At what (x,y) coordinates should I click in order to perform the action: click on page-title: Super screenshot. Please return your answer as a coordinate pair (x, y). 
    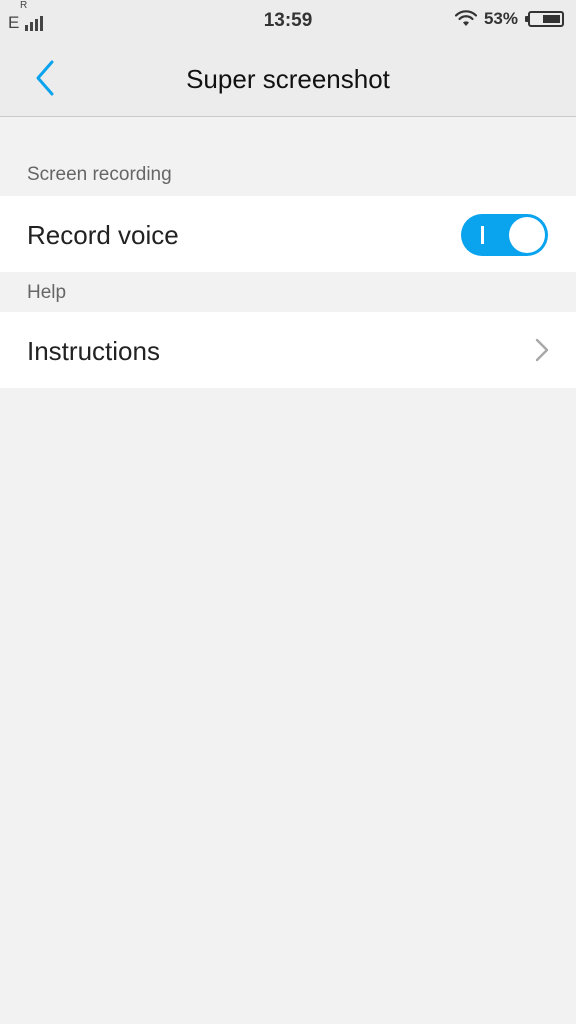
    Looking at the image, I should click on (288, 79).